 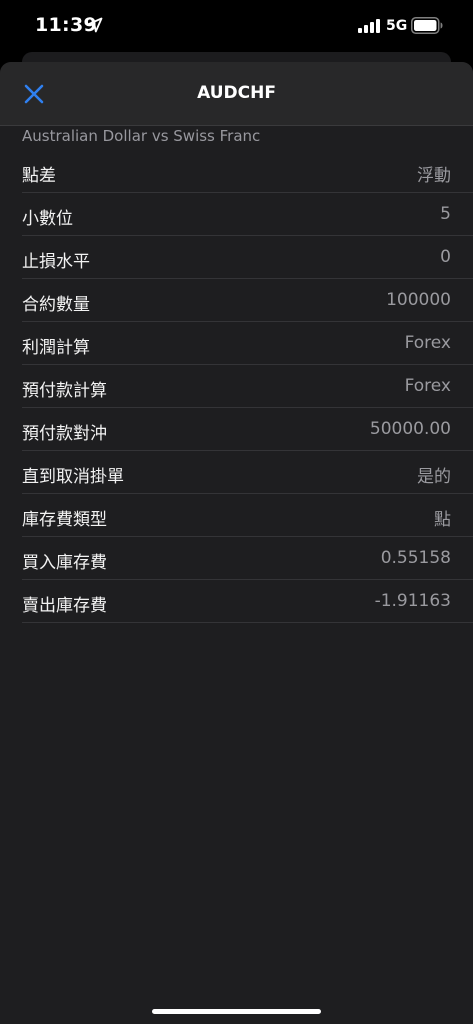 What do you see at coordinates (247, 300) in the screenshot?
I see `spec-row-contract-size: 合約數量 100000` at bounding box center [247, 300].